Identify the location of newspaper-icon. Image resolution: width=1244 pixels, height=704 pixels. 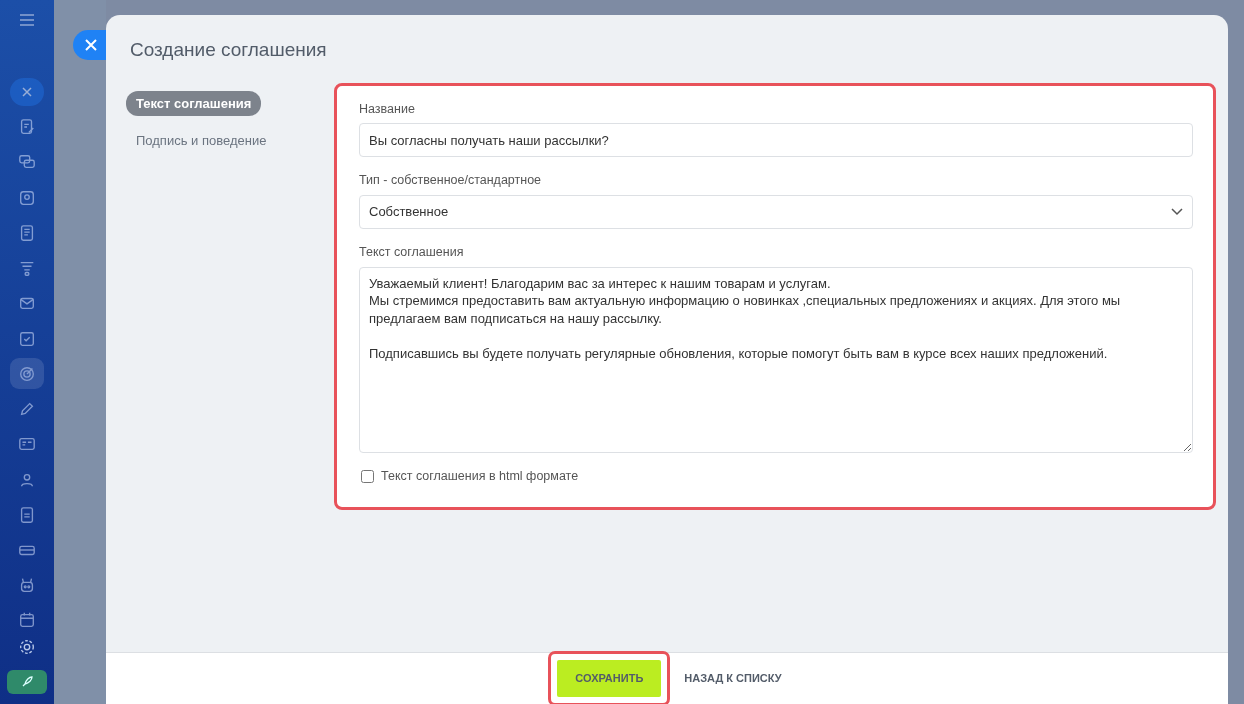
(27, 232).